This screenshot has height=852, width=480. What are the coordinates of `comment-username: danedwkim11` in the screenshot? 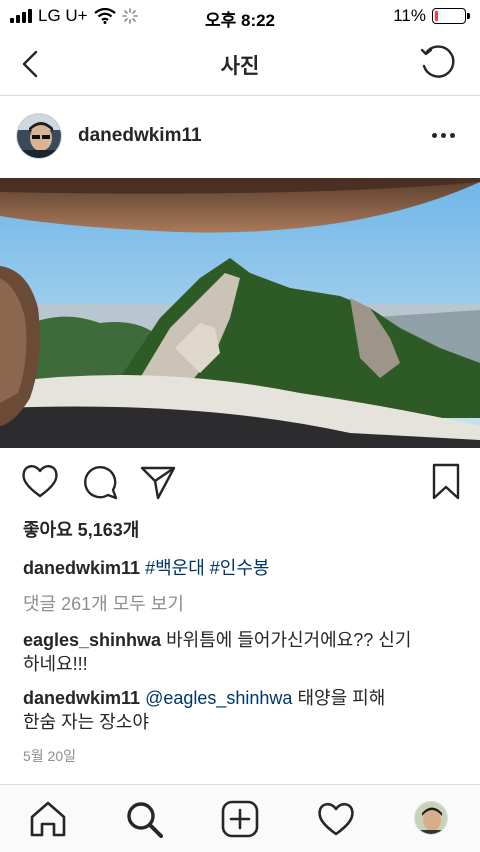 It's located at (81, 698).